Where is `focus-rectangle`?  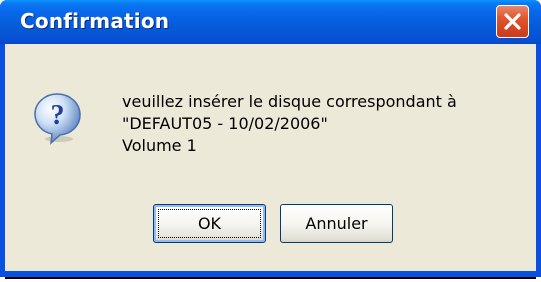
focus-rectangle is located at coordinates (209, 223).